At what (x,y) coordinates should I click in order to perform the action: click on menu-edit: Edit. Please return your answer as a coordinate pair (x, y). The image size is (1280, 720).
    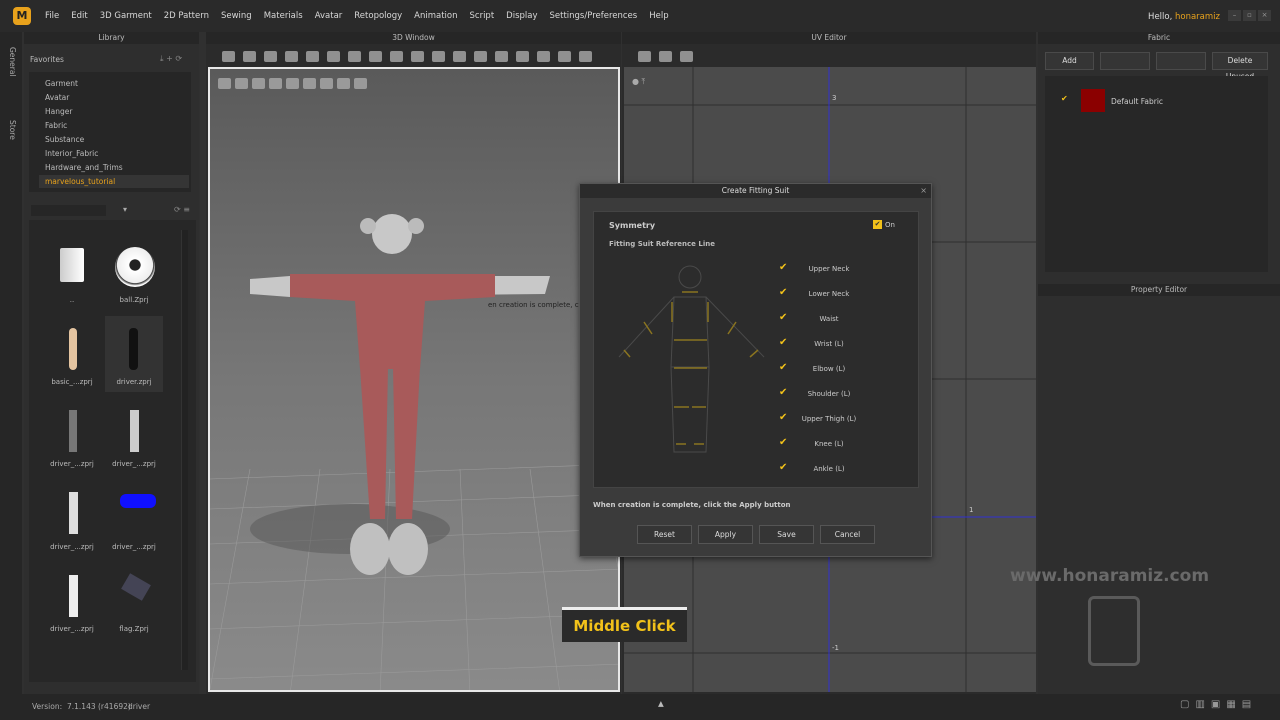
    Looking at the image, I should click on (79, 16).